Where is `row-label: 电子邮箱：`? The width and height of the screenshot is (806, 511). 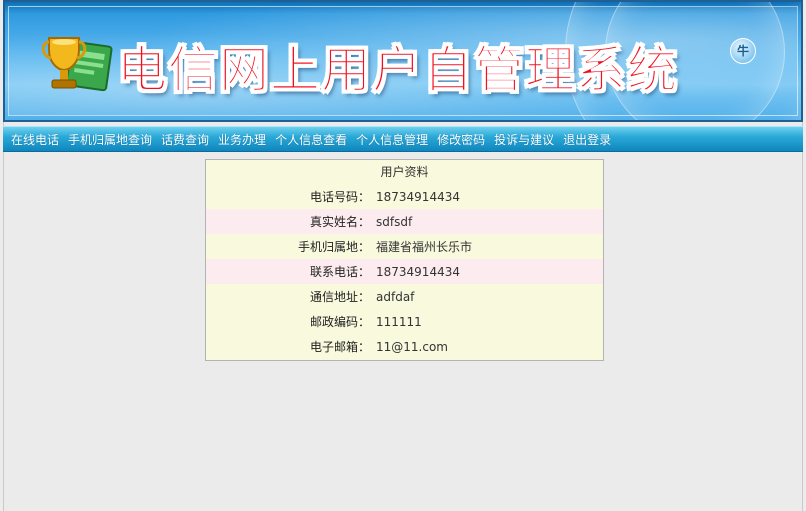 row-label: 电子邮箱： is located at coordinates (339, 347).